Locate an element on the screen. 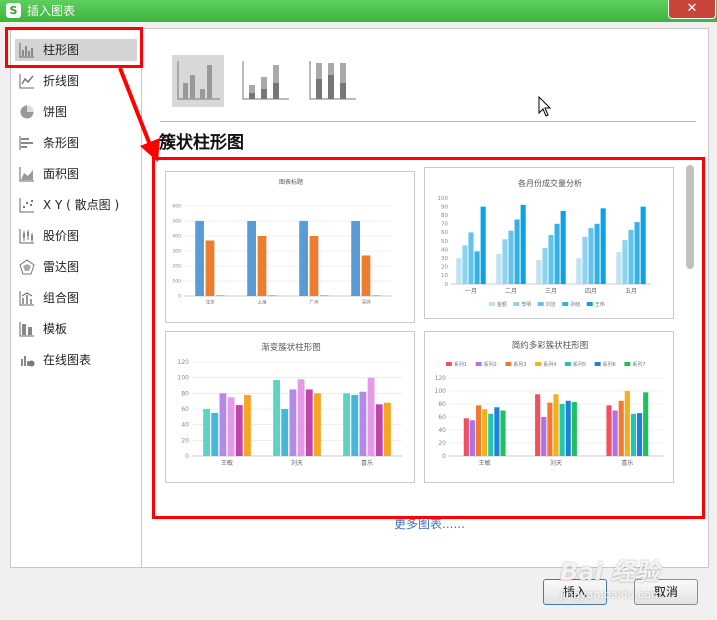  x-category-label: 三月 is located at coordinates (551, 291).